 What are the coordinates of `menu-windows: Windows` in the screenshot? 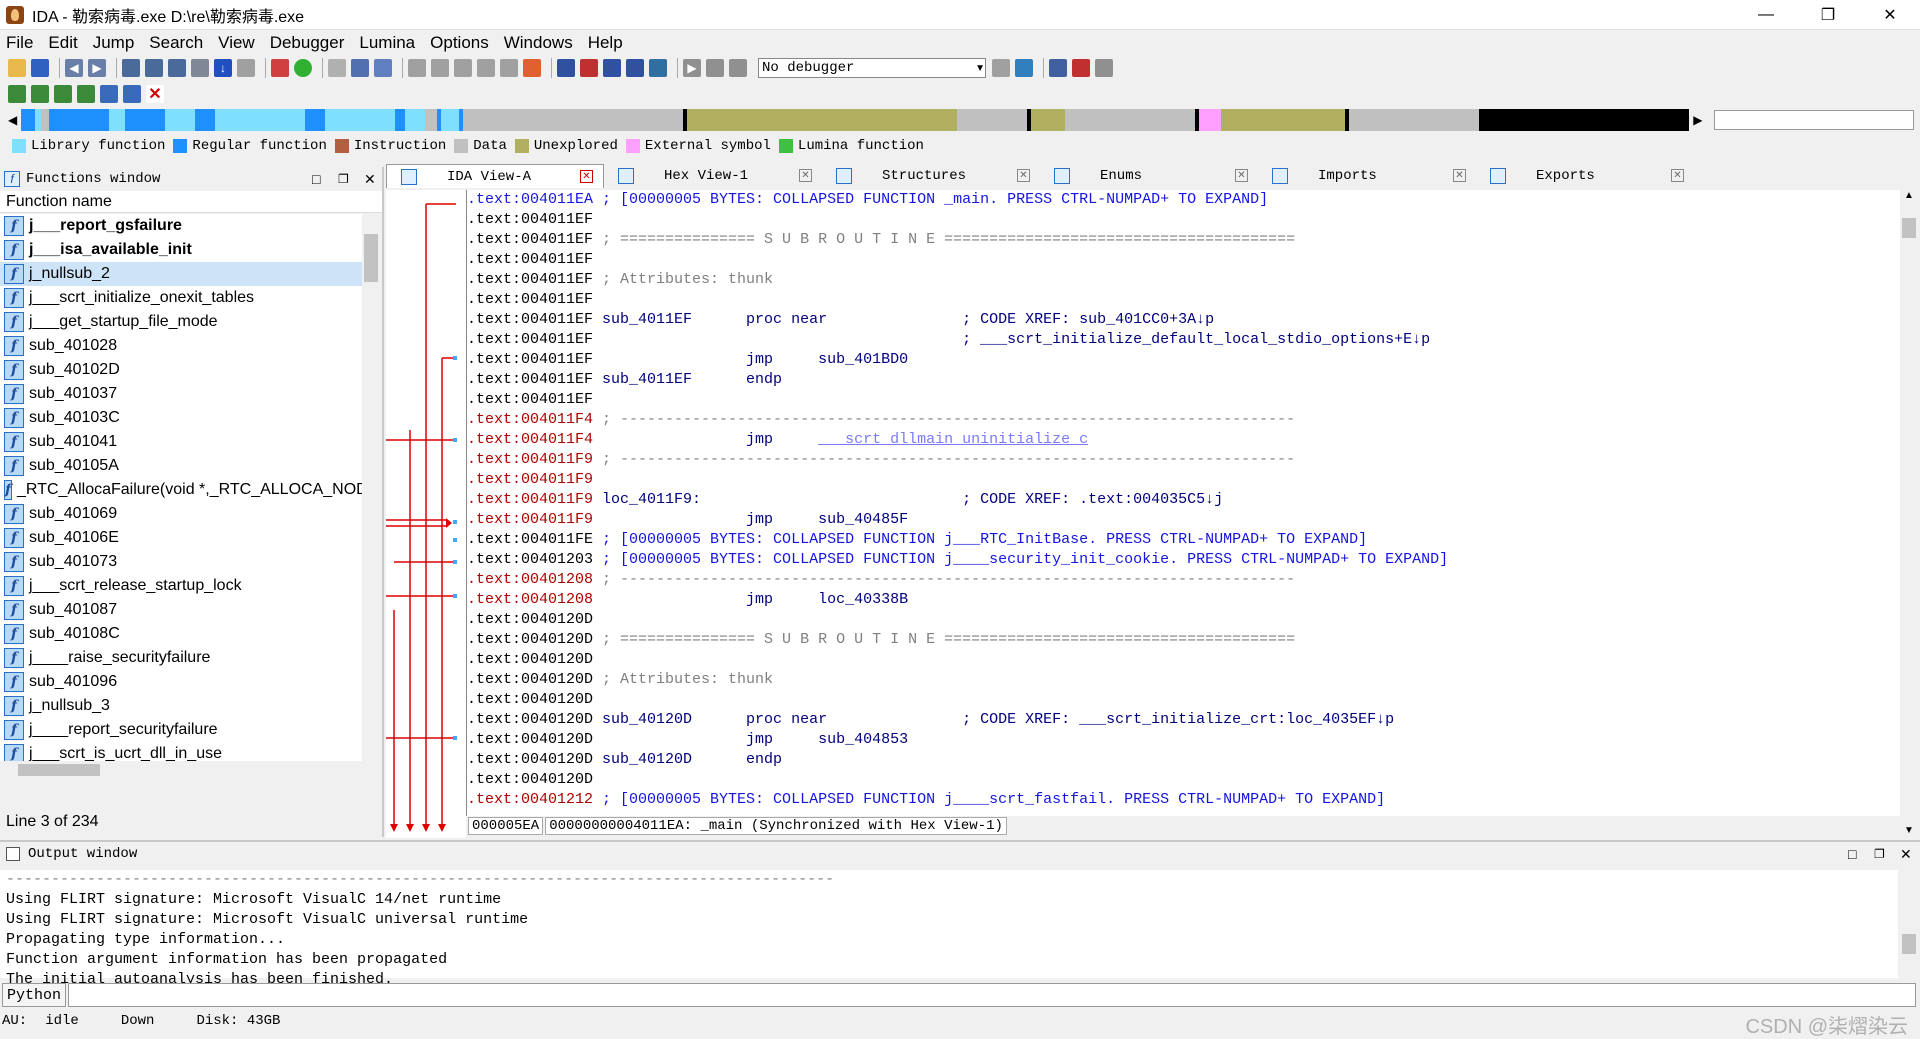 It's located at (538, 43).